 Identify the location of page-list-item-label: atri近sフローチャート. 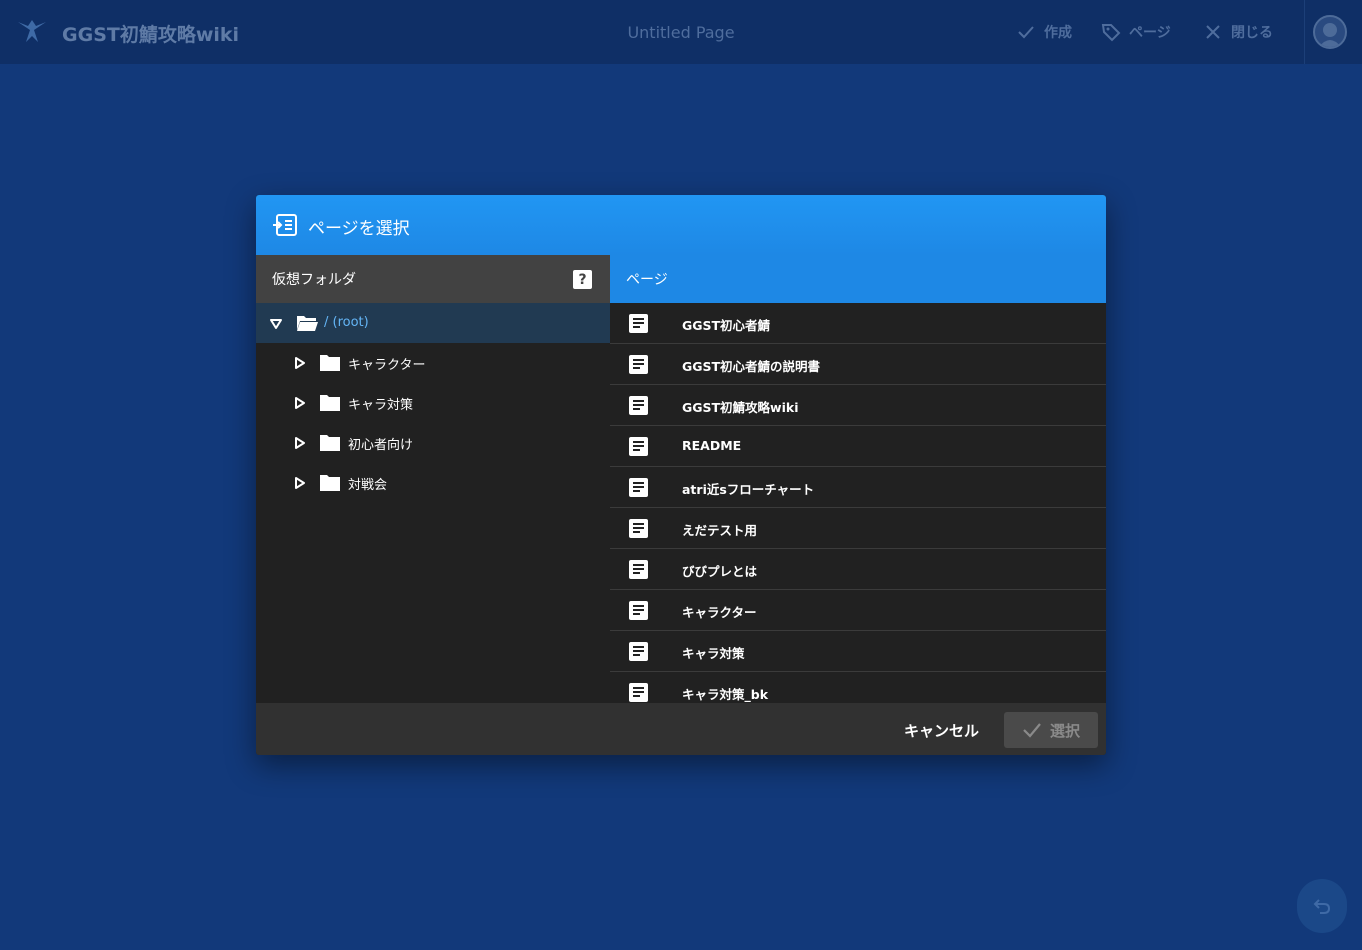
(748, 489).